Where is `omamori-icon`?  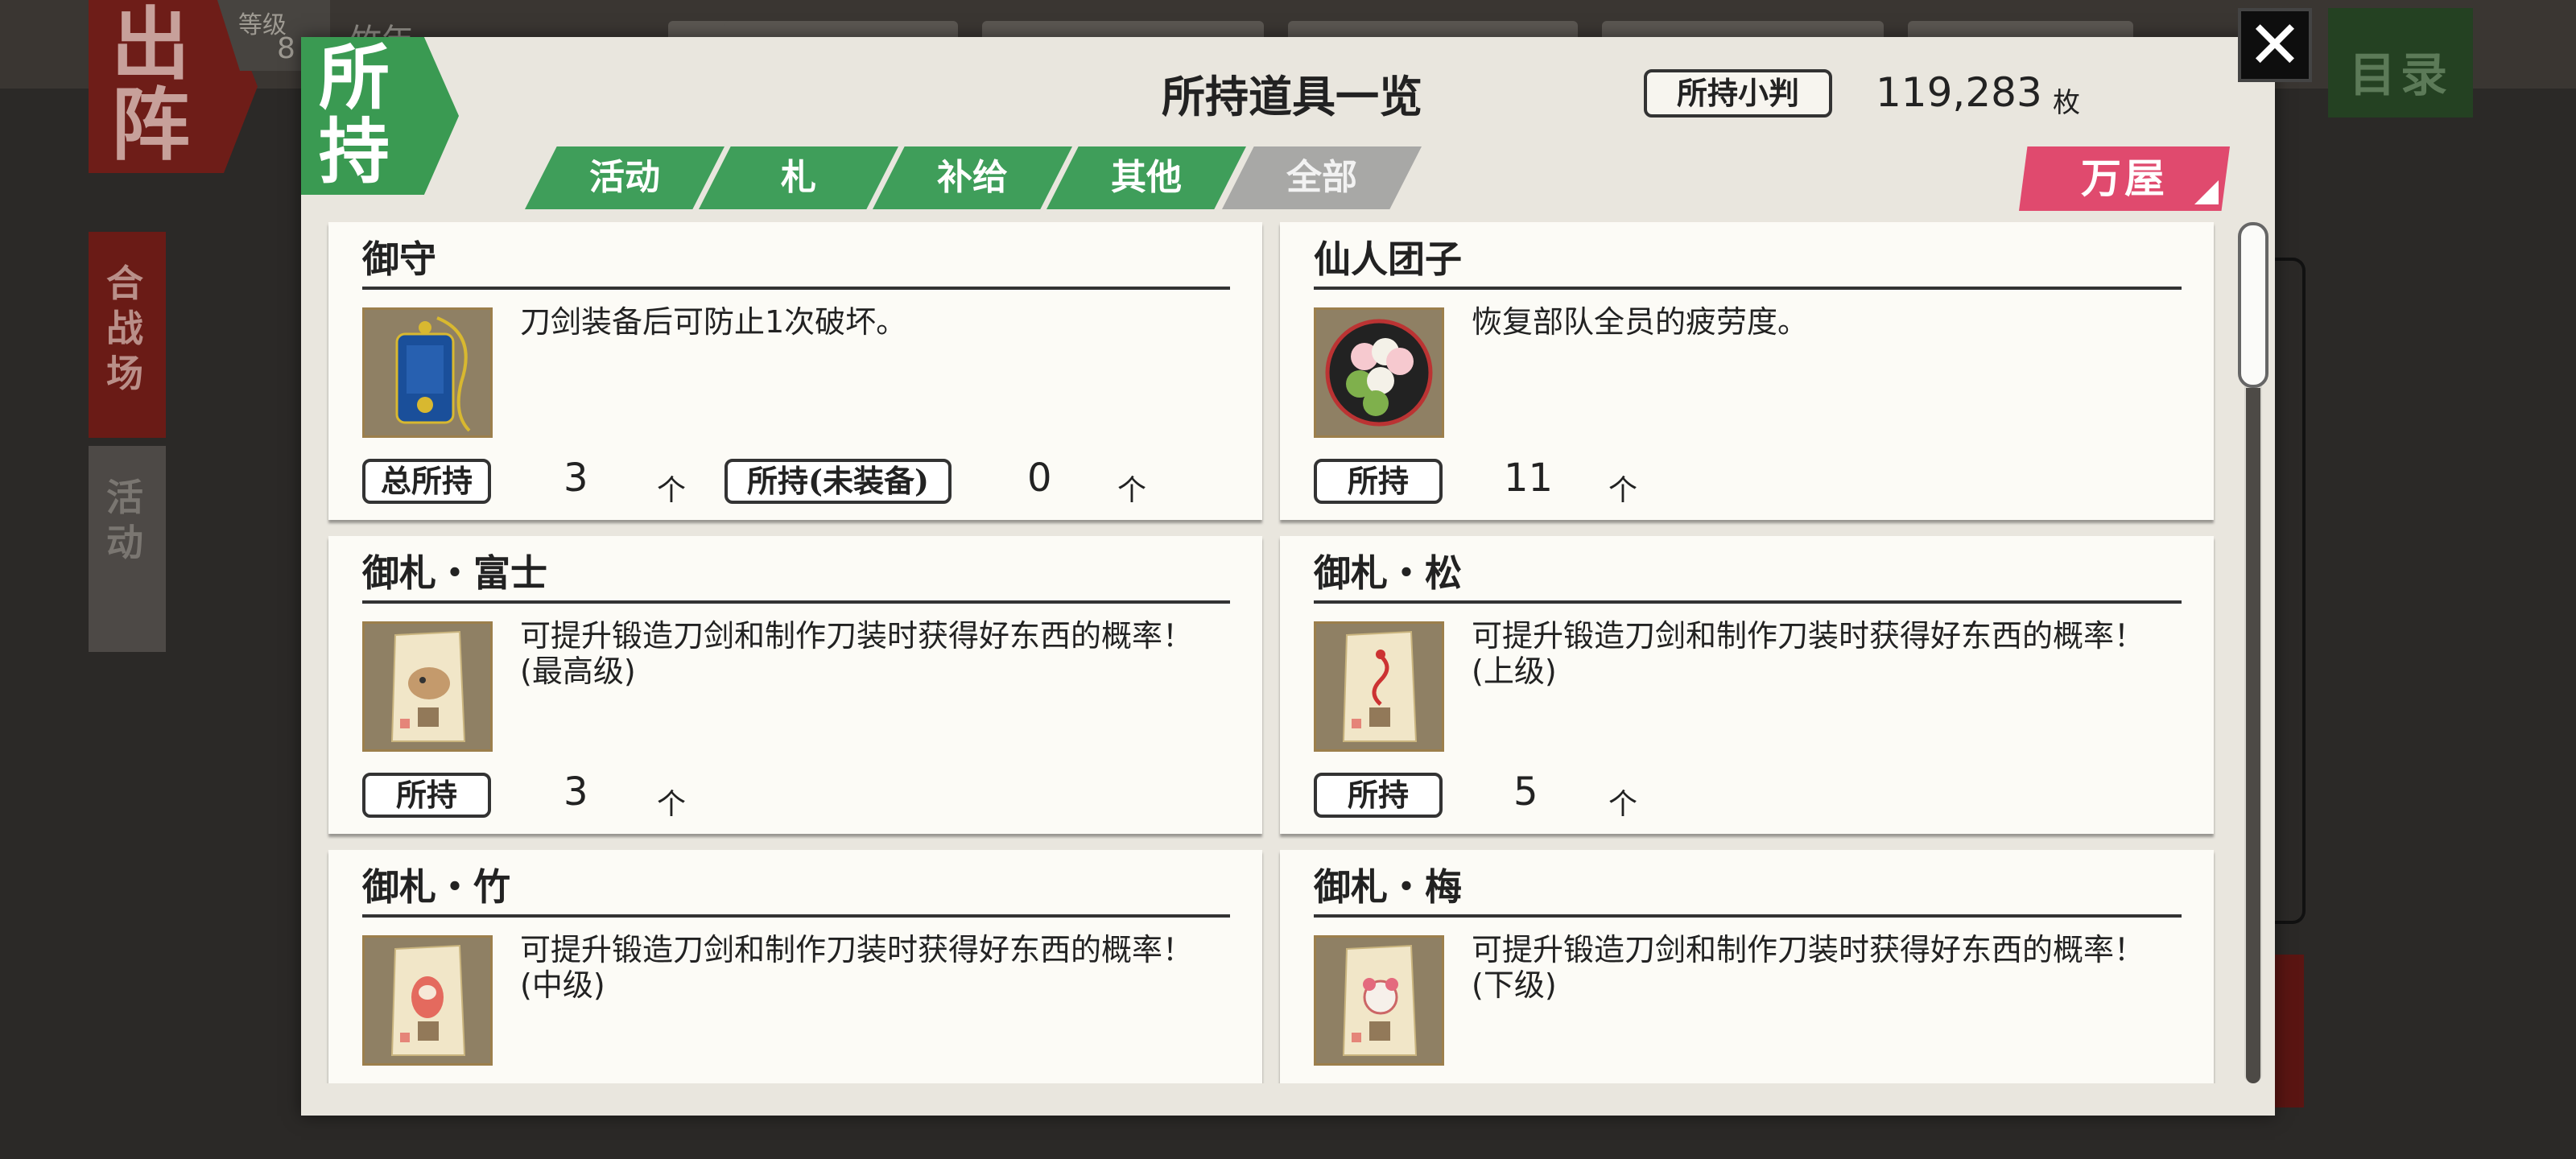
omamori-icon is located at coordinates (427, 372).